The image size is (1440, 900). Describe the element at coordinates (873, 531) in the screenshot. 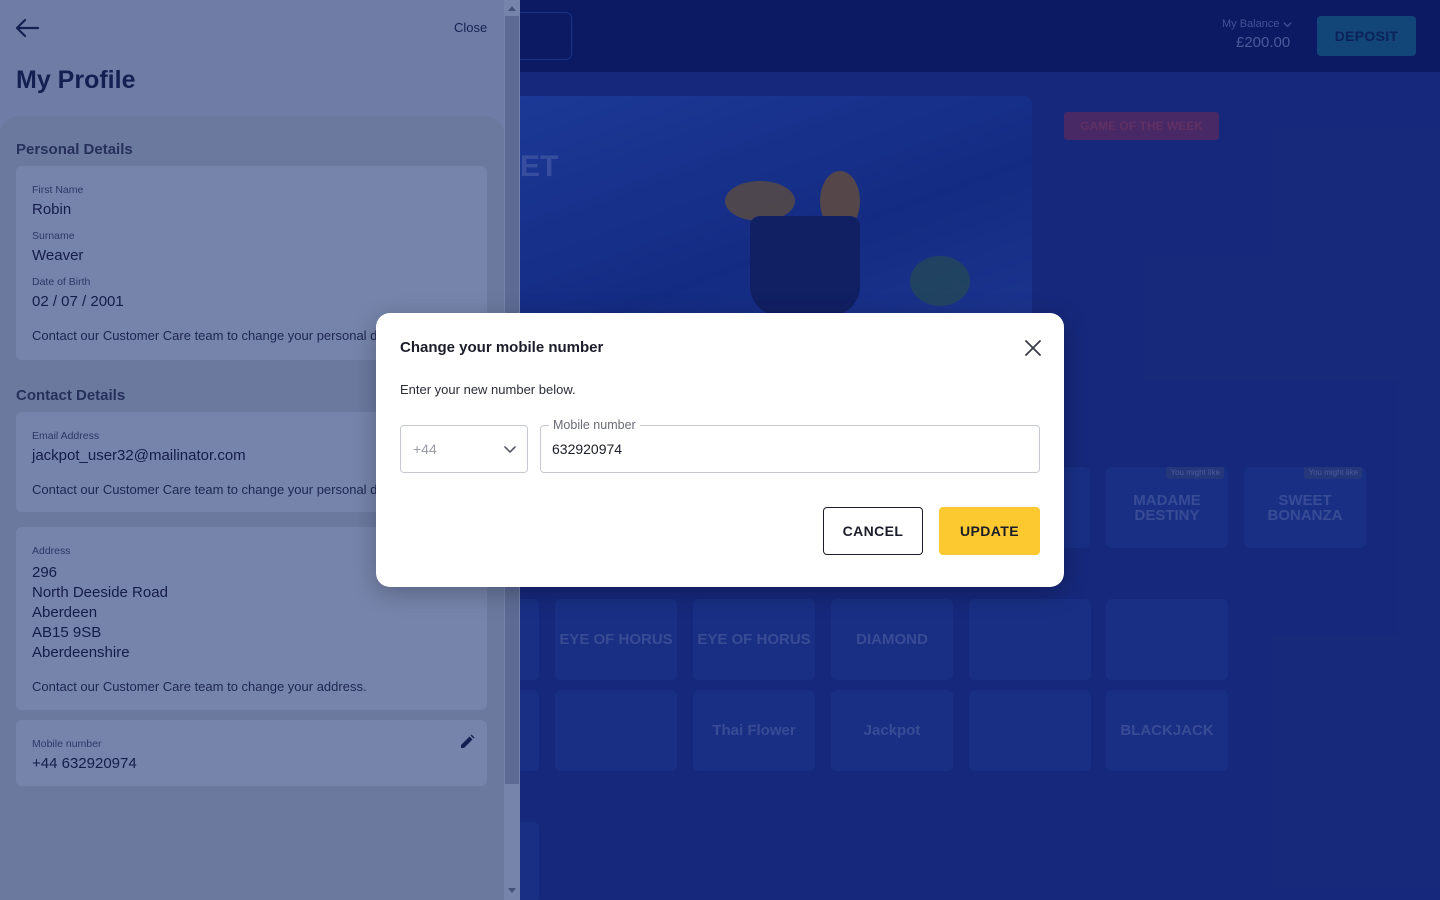

I see `cancel-button: CANCEL` at that location.